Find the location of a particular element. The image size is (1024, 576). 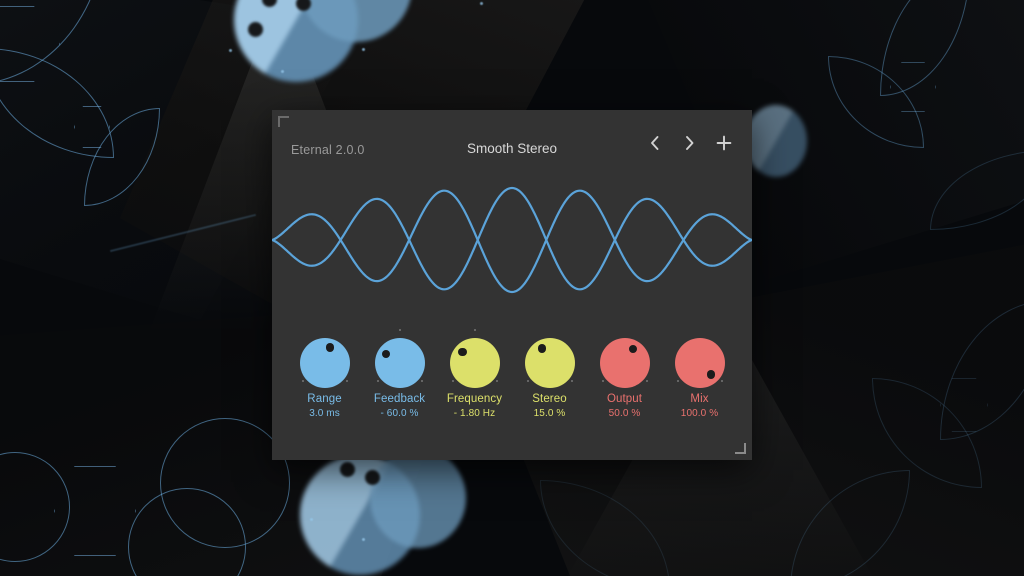

knob-cell: Feedback - 60.0 % is located at coordinates (400, 373).